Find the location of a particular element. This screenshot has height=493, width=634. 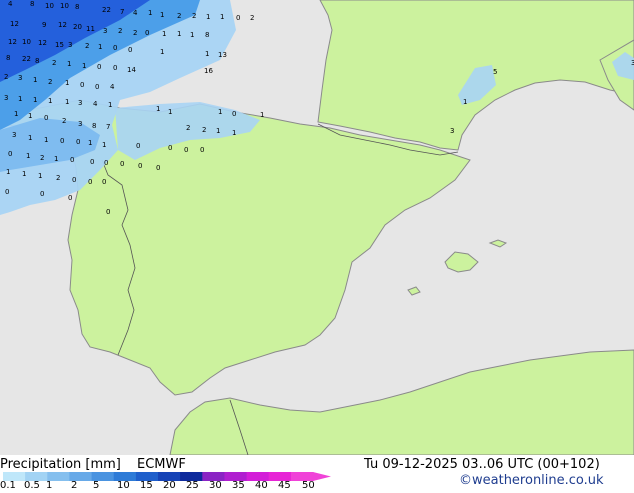

credit-link: ©weatheronline.co.uk is located at coordinates (531, 481).